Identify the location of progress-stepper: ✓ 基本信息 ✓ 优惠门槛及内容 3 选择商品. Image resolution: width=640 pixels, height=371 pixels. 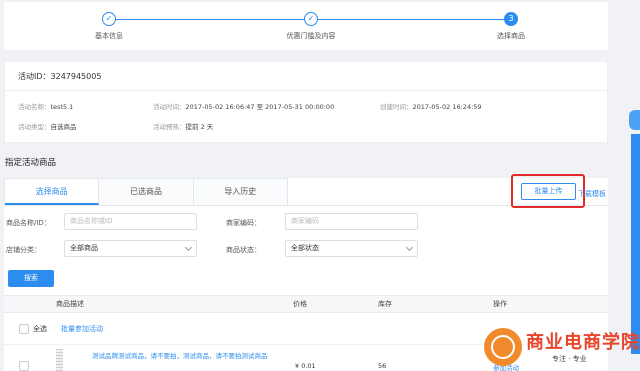
(306, 26).